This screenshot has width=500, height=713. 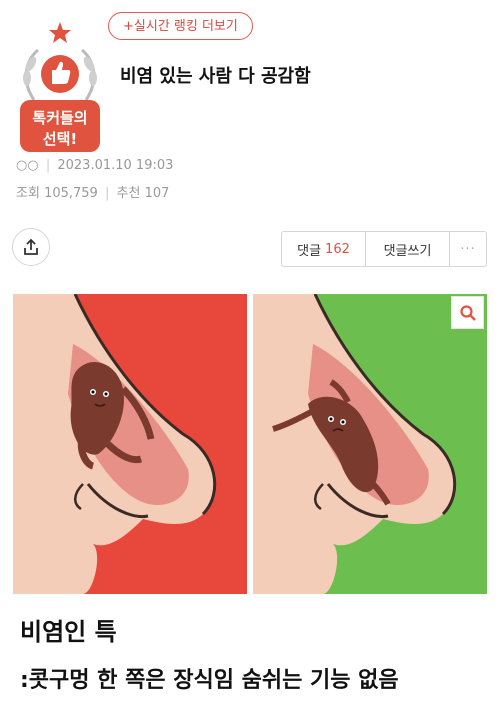 I want to click on author-icons: ○○, so click(x=27, y=165).